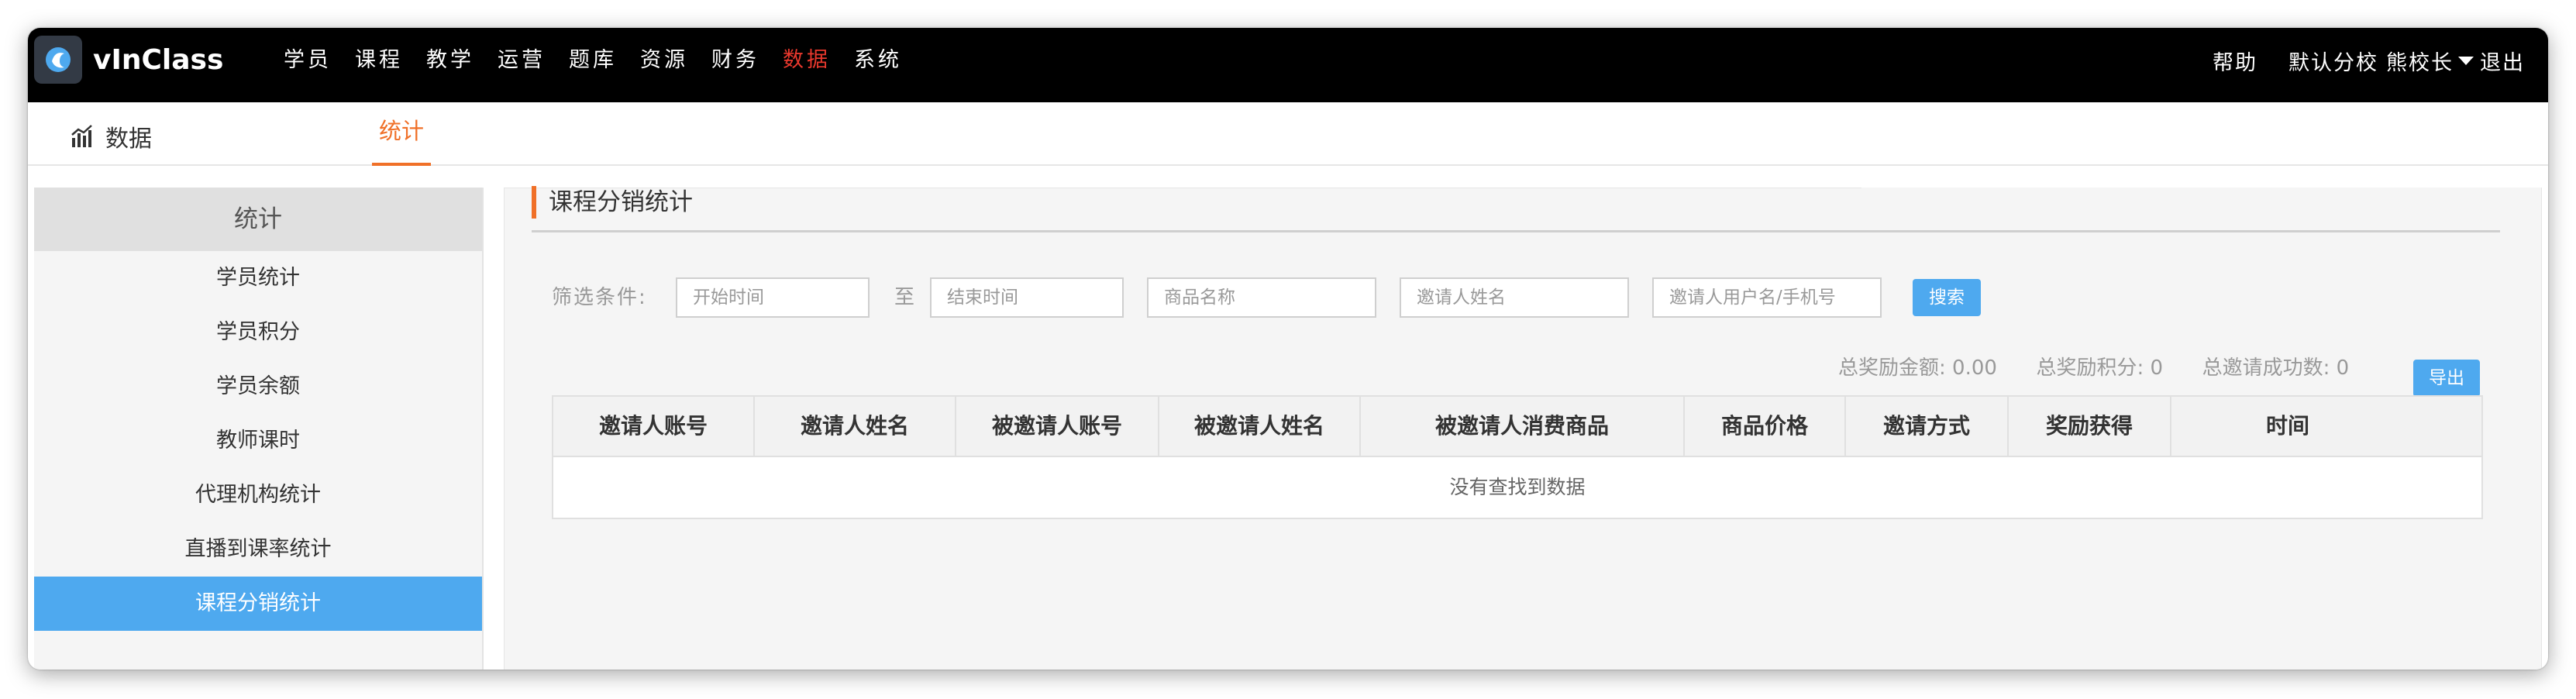 This screenshot has width=2576, height=699. What do you see at coordinates (1927, 426) in the screenshot?
I see `table-column-header: 邀请方式` at bounding box center [1927, 426].